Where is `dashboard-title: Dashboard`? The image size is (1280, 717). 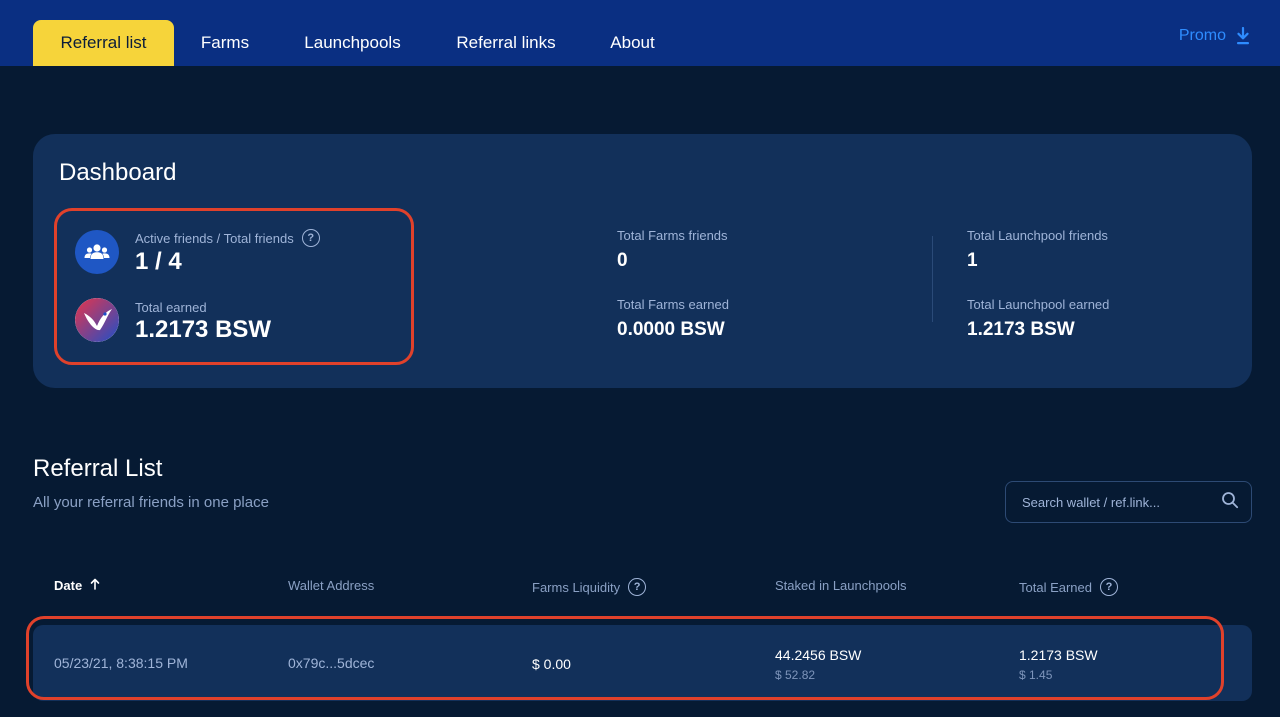
dashboard-title: Dashboard is located at coordinates (118, 172).